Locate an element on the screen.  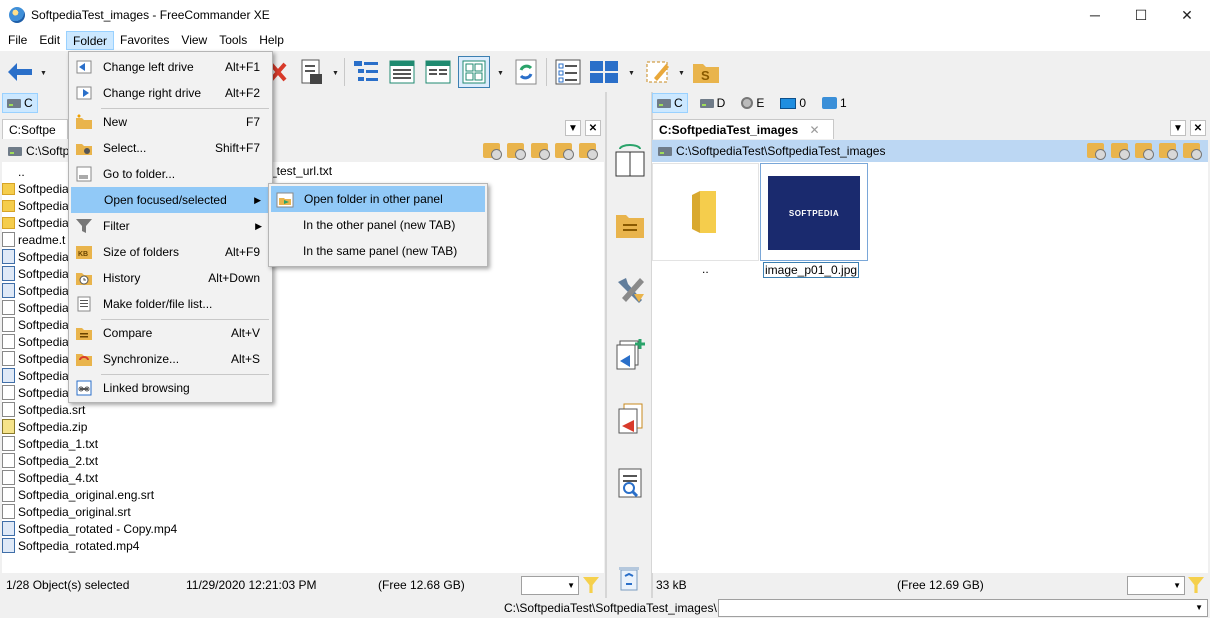
move-to-other-panel-button is located at coordinates (630, 418).